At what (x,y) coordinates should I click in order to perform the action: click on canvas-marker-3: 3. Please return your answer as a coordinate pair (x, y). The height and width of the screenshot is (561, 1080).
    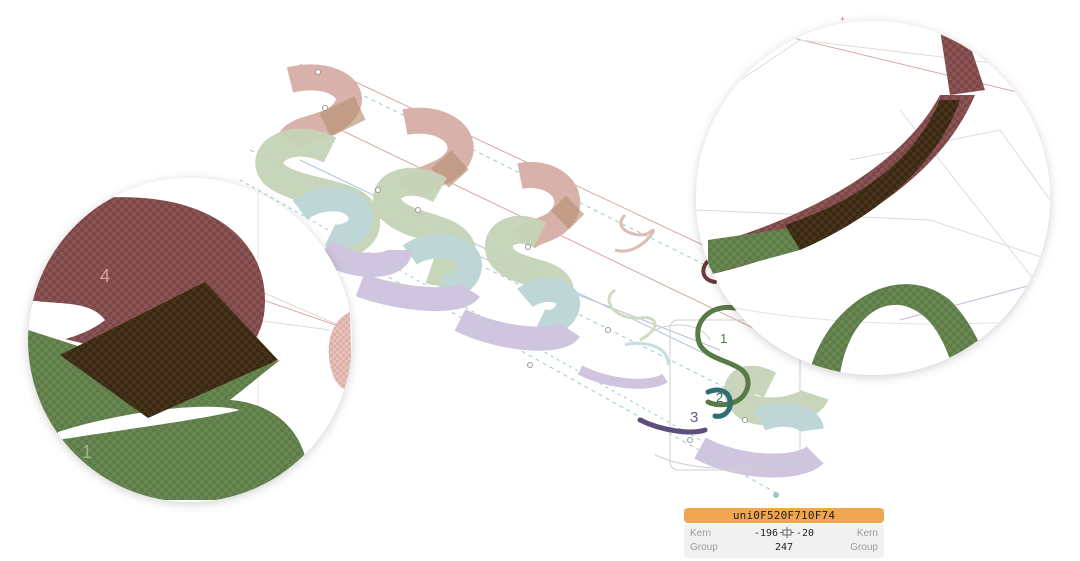
    Looking at the image, I should click on (694, 417).